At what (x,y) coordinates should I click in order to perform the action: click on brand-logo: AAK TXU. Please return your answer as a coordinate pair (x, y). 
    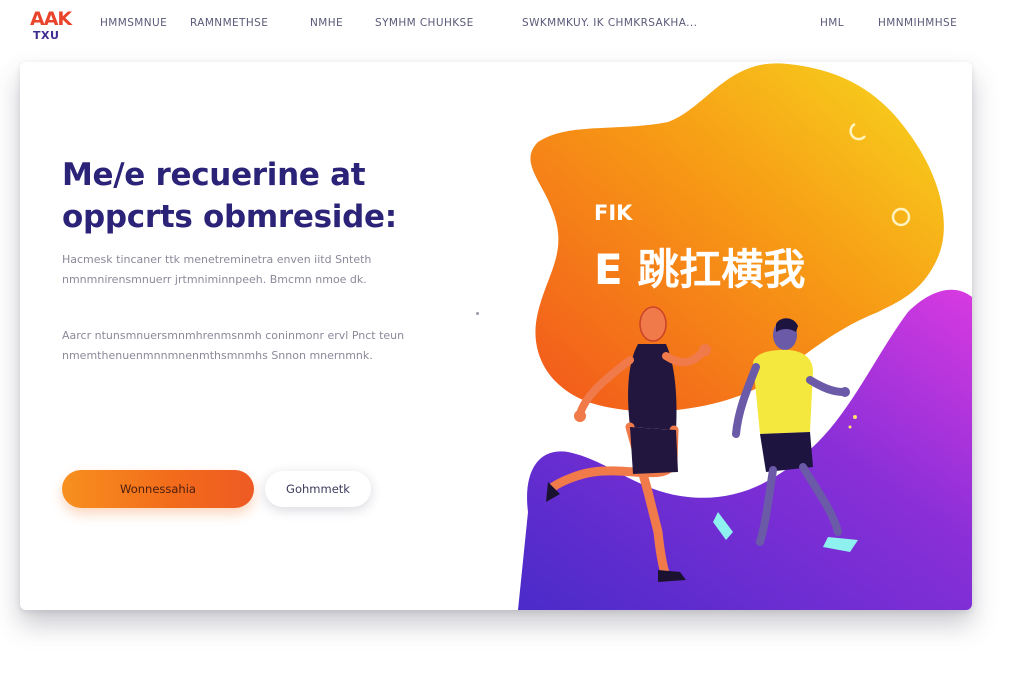
    Looking at the image, I should click on (51, 27).